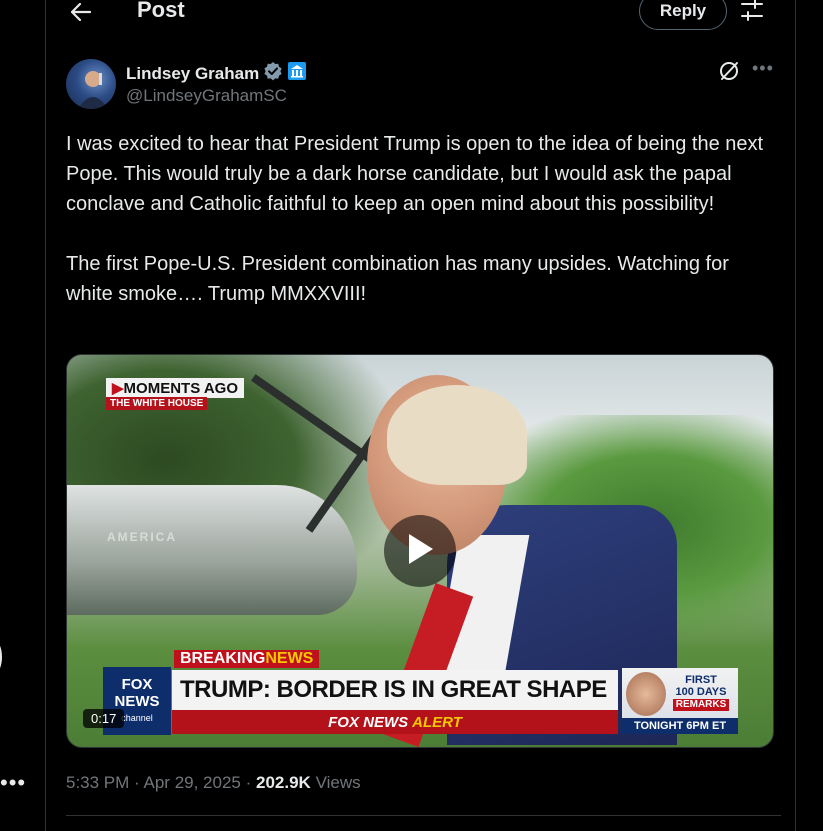  What do you see at coordinates (118, 388) in the screenshot?
I see `moments-arrow: ▶` at bounding box center [118, 388].